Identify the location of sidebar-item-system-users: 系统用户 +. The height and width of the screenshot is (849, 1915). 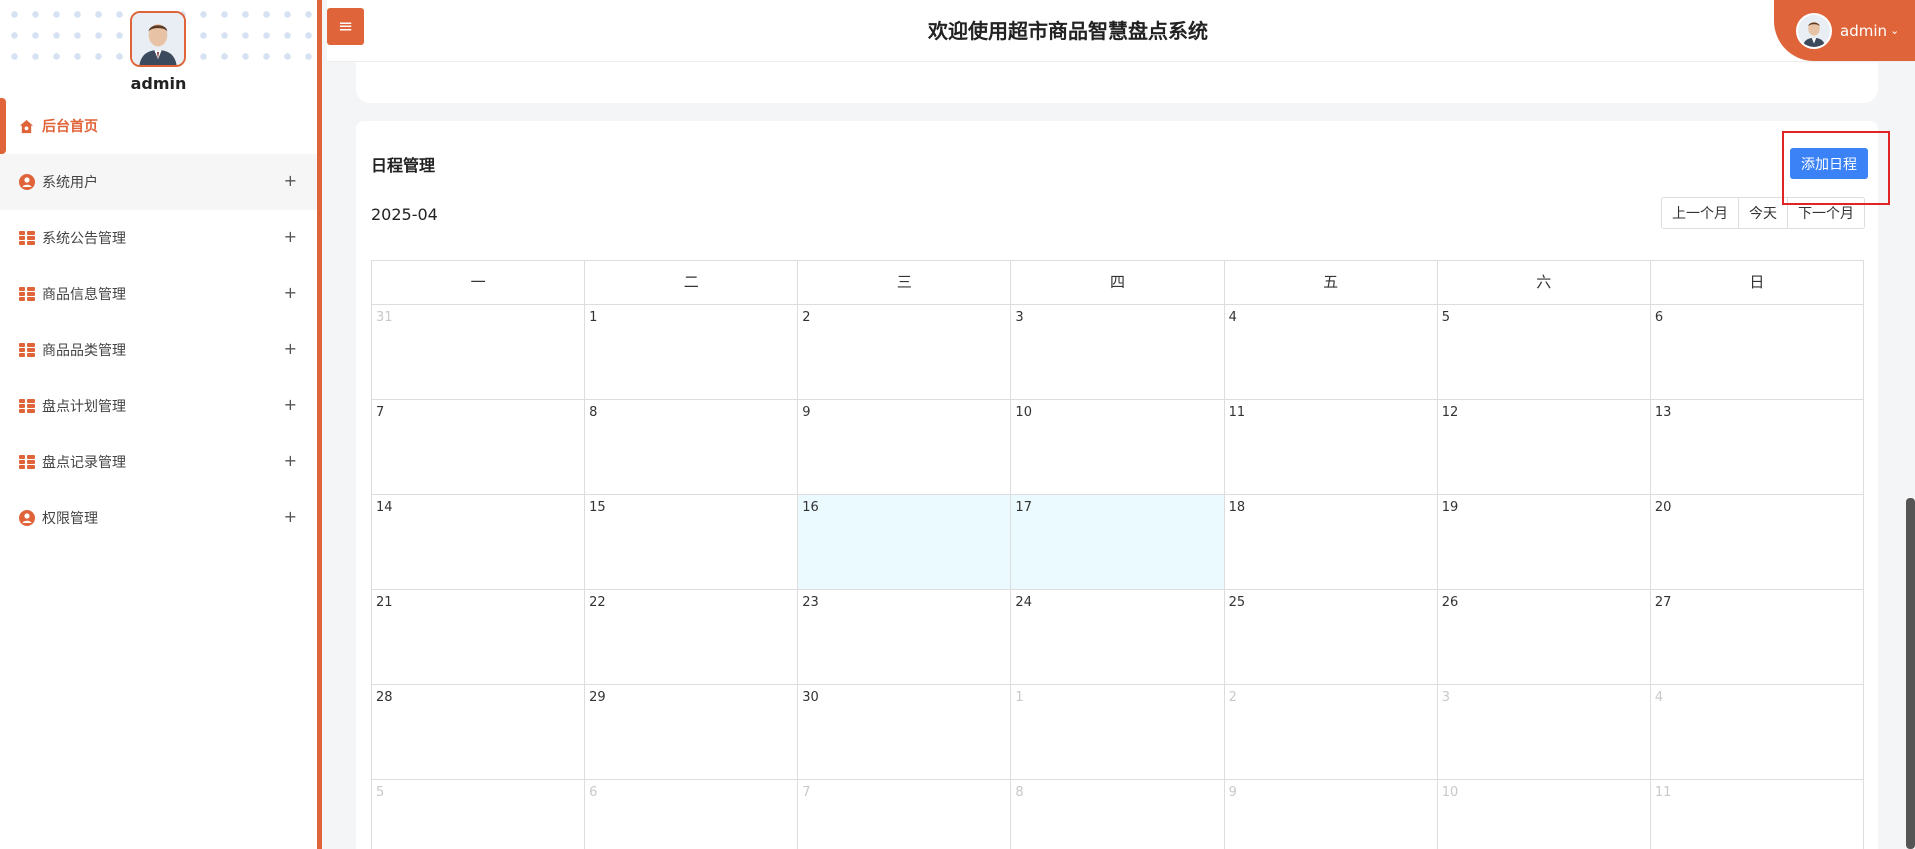
(158, 182).